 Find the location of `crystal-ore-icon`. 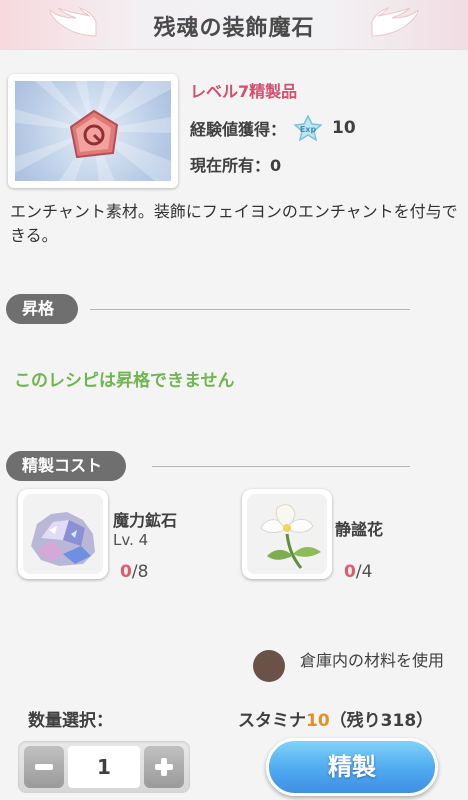

crystal-ore-icon is located at coordinates (63, 539).